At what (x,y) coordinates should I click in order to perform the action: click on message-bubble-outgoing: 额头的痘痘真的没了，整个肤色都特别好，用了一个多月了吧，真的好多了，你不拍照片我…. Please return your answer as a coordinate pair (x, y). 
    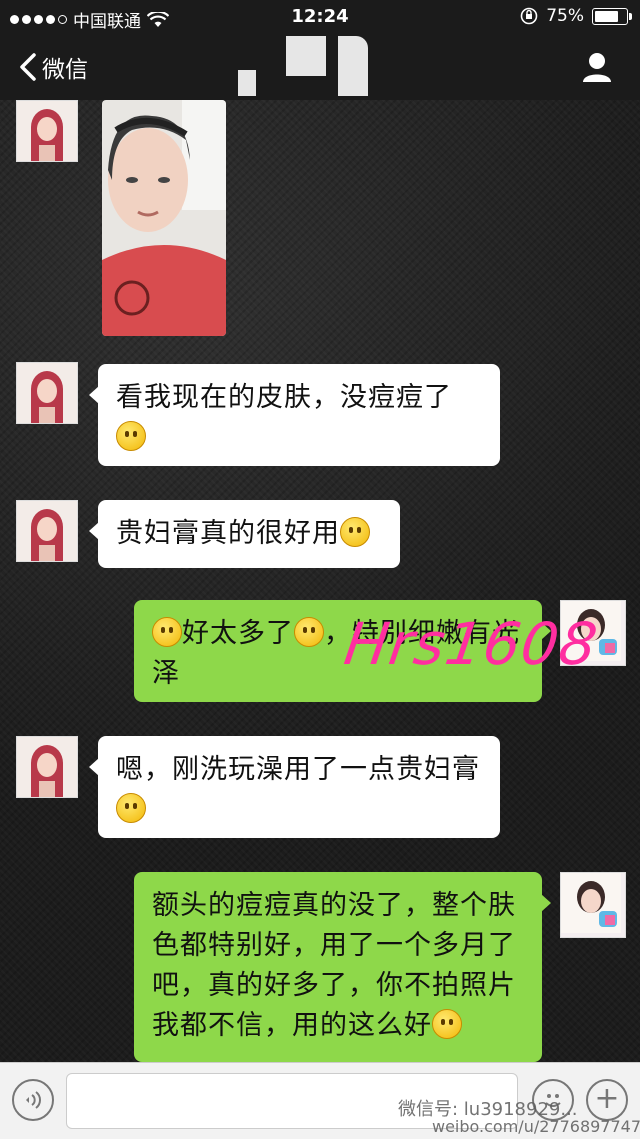
    Looking at the image, I should click on (342, 967).